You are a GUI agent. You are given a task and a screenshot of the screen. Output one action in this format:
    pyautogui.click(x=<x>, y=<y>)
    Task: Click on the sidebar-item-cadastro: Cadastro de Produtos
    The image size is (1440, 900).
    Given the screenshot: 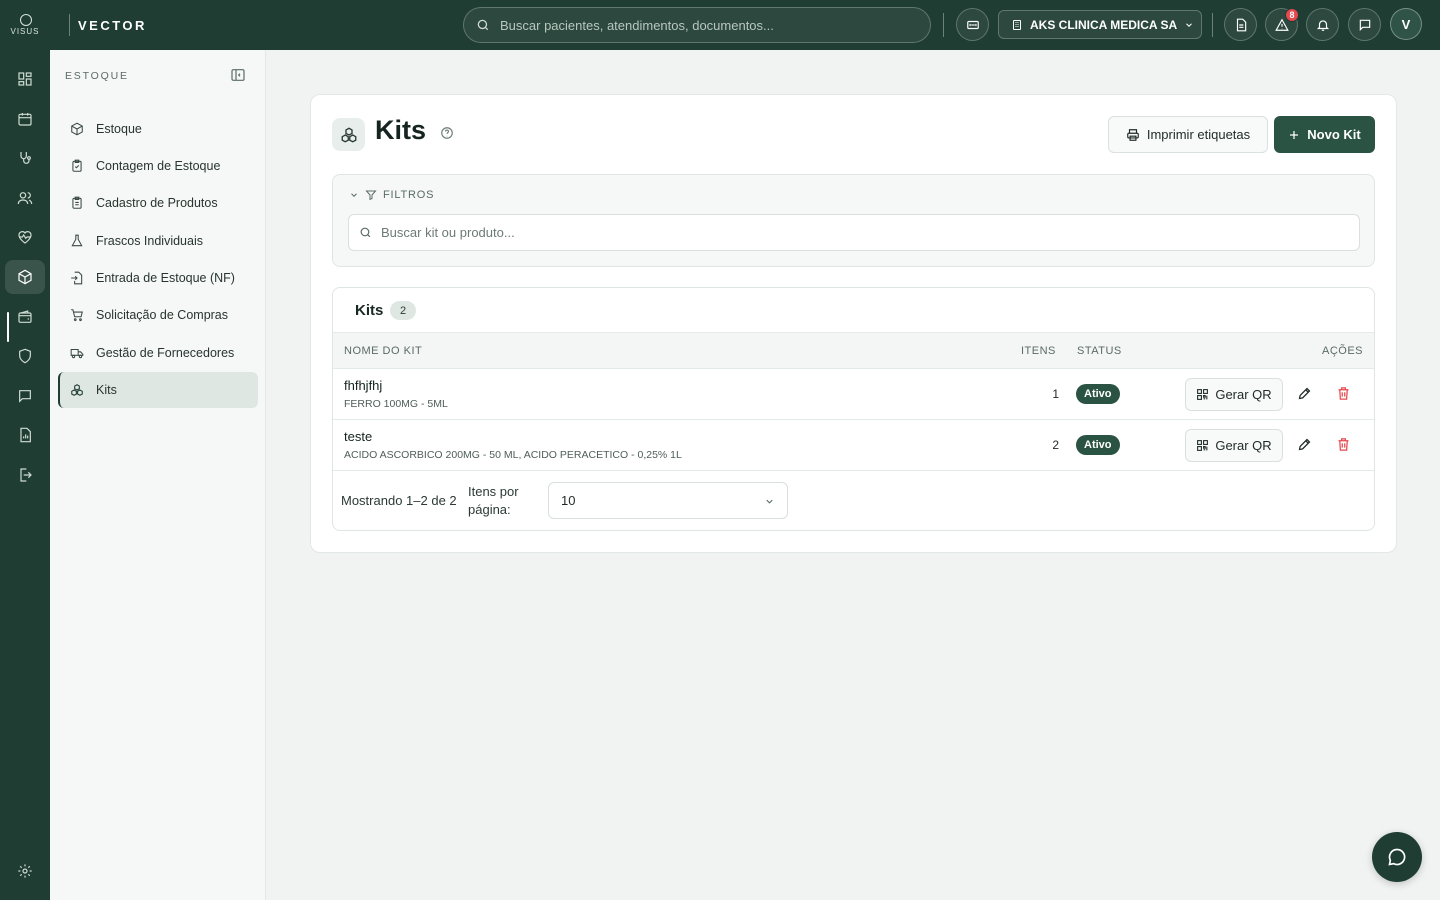 What is the action you would take?
    pyautogui.click(x=158, y=203)
    